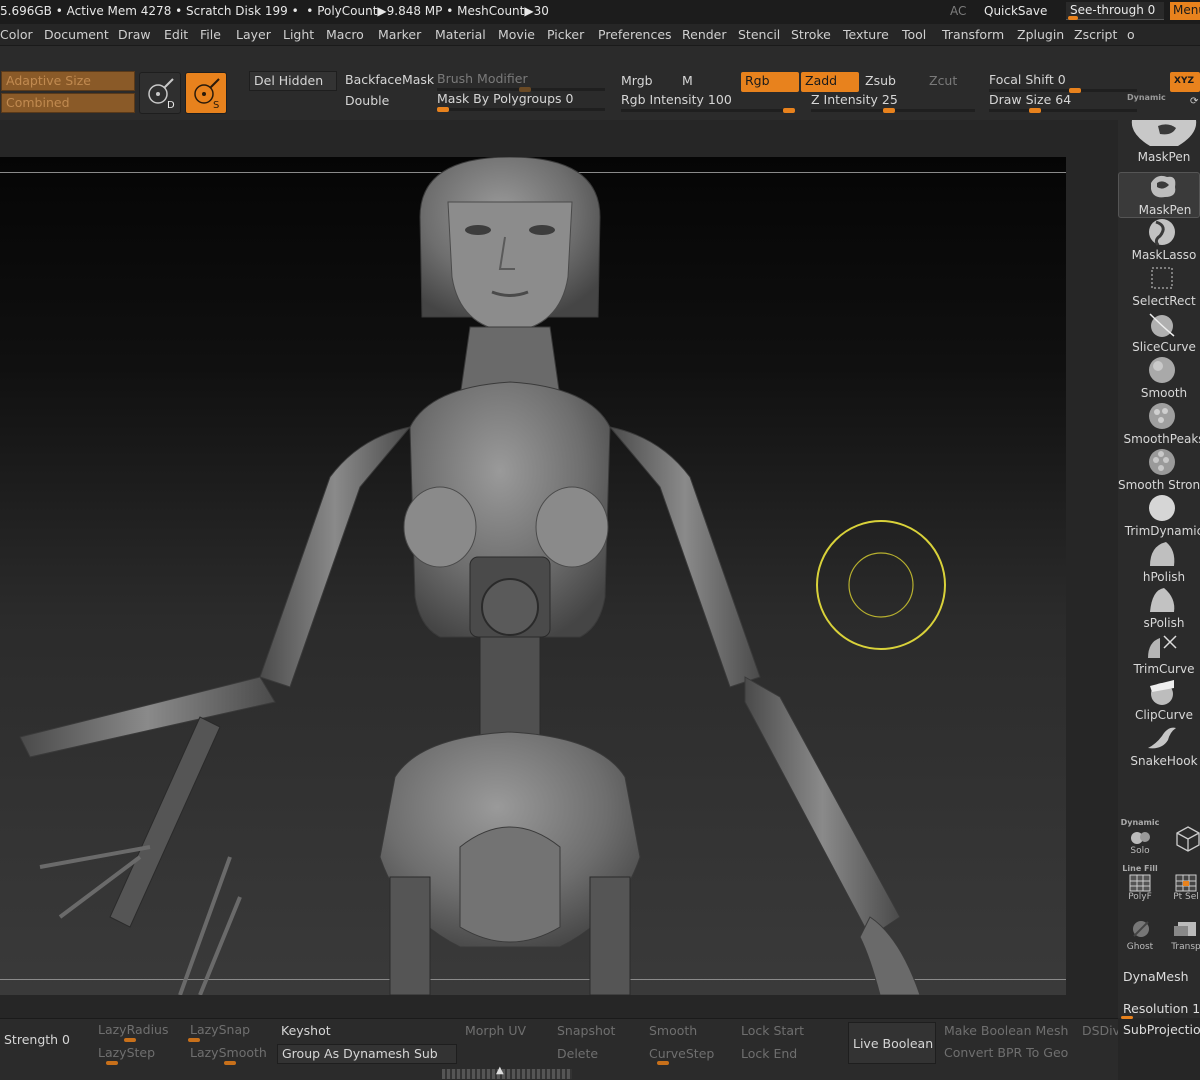 Image resolution: width=1200 pixels, height=1080 pixels. What do you see at coordinates (1159, 471) in the screenshot?
I see `brush-smooth-stronger: Smooth Stronger` at bounding box center [1159, 471].